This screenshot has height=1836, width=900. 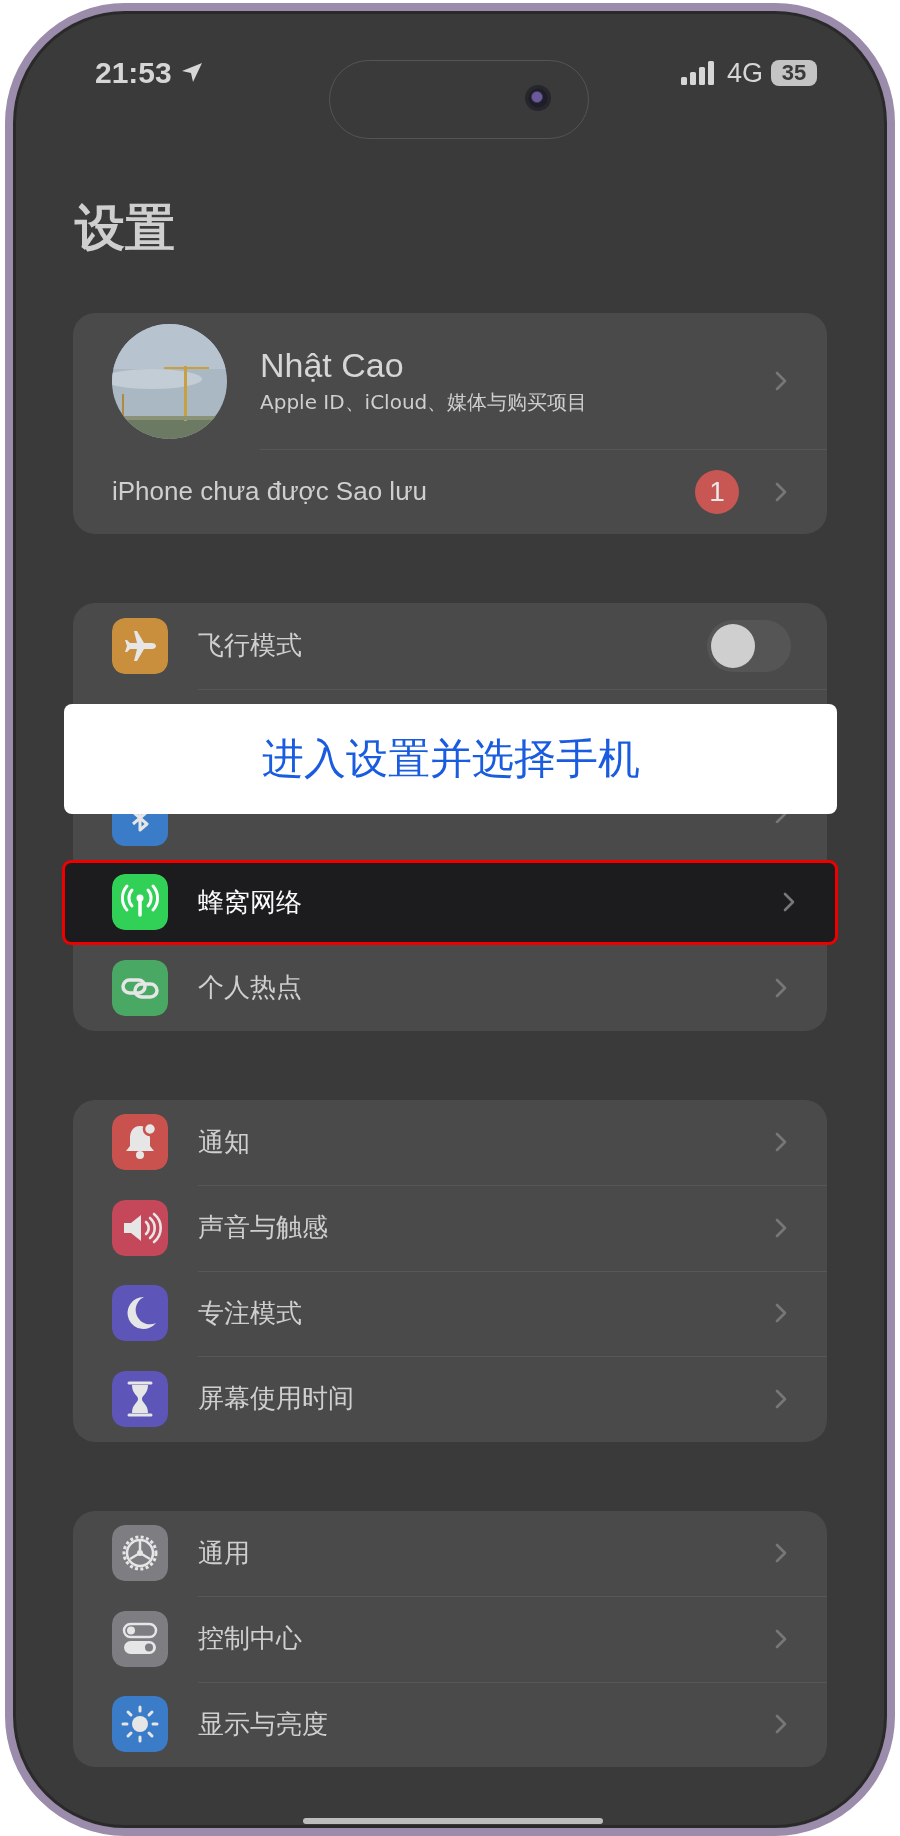 What do you see at coordinates (250, 988) in the screenshot?
I see `row-label: 个人热点` at bounding box center [250, 988].